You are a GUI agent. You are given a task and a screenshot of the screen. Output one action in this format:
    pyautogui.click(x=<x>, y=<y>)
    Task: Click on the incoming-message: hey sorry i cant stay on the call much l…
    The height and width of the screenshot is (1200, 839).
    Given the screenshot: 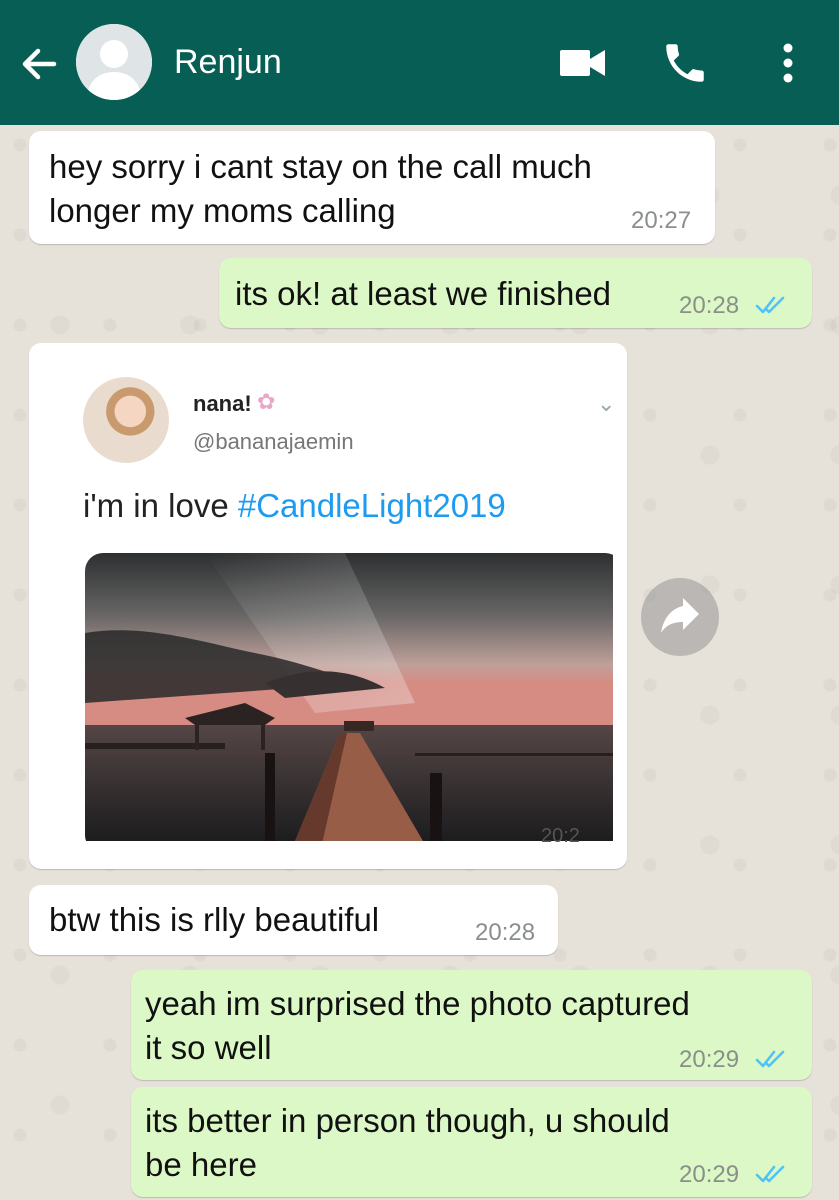 What is the action you would take?
    pyautogui.click(x=372, y=187)
    